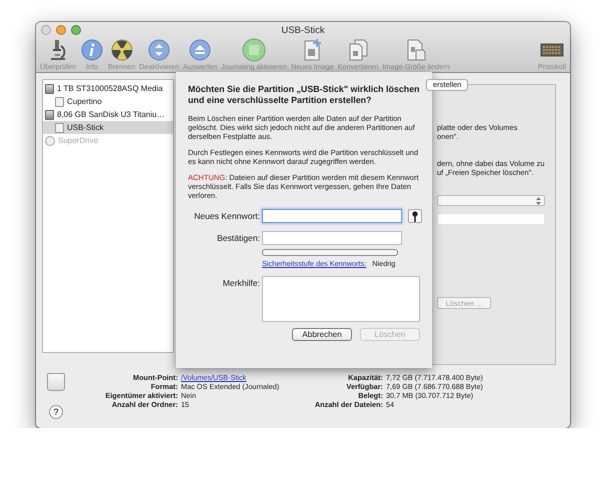 This screenshot has width=606, height=480. I want to click on key-button, so click(415, 216).